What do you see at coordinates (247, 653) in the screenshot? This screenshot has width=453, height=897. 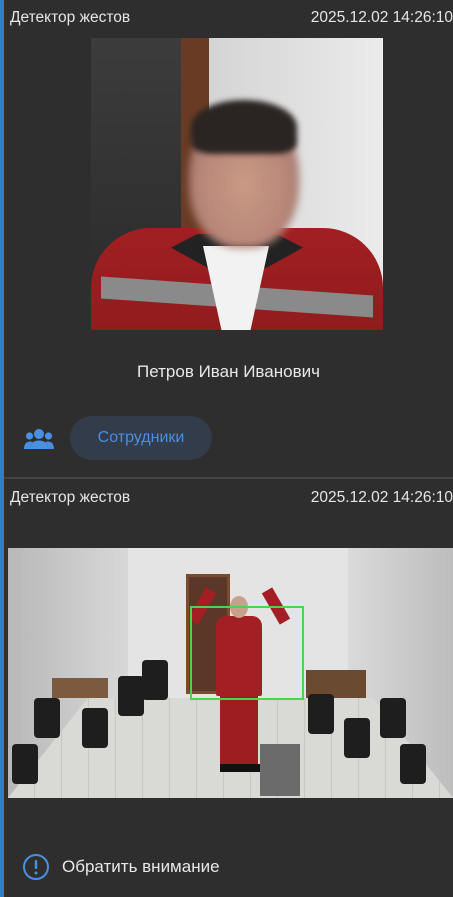 I see `detection-box` at bounding box center [247, 653].